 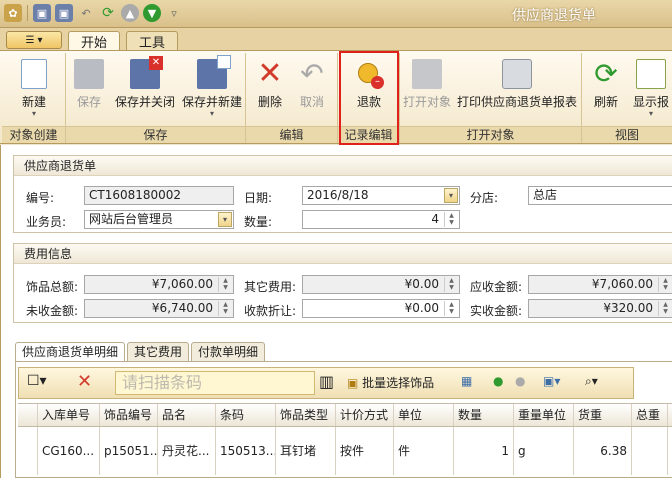 What do you see at coordinates (554, 16) in the screenshot?
I see `window-title: 供应商退货单` at bounding box center [554, 16].